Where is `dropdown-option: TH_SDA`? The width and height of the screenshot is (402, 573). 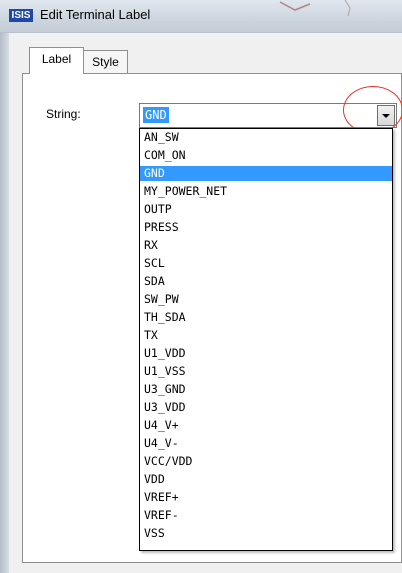 dropdown-option: TH_SDA is located at coordinates (266, 317).